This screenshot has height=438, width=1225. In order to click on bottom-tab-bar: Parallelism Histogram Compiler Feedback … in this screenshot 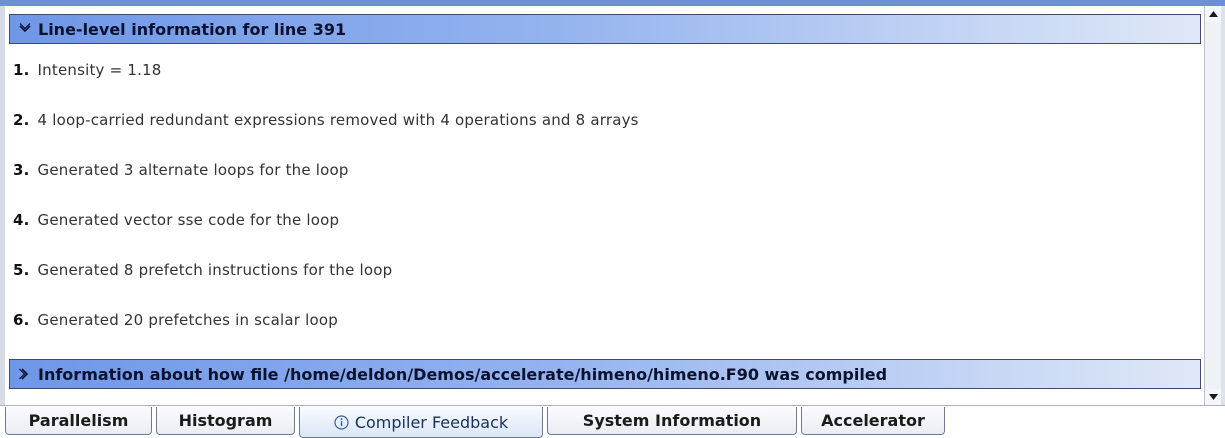, I will do `click(612, 421)`.